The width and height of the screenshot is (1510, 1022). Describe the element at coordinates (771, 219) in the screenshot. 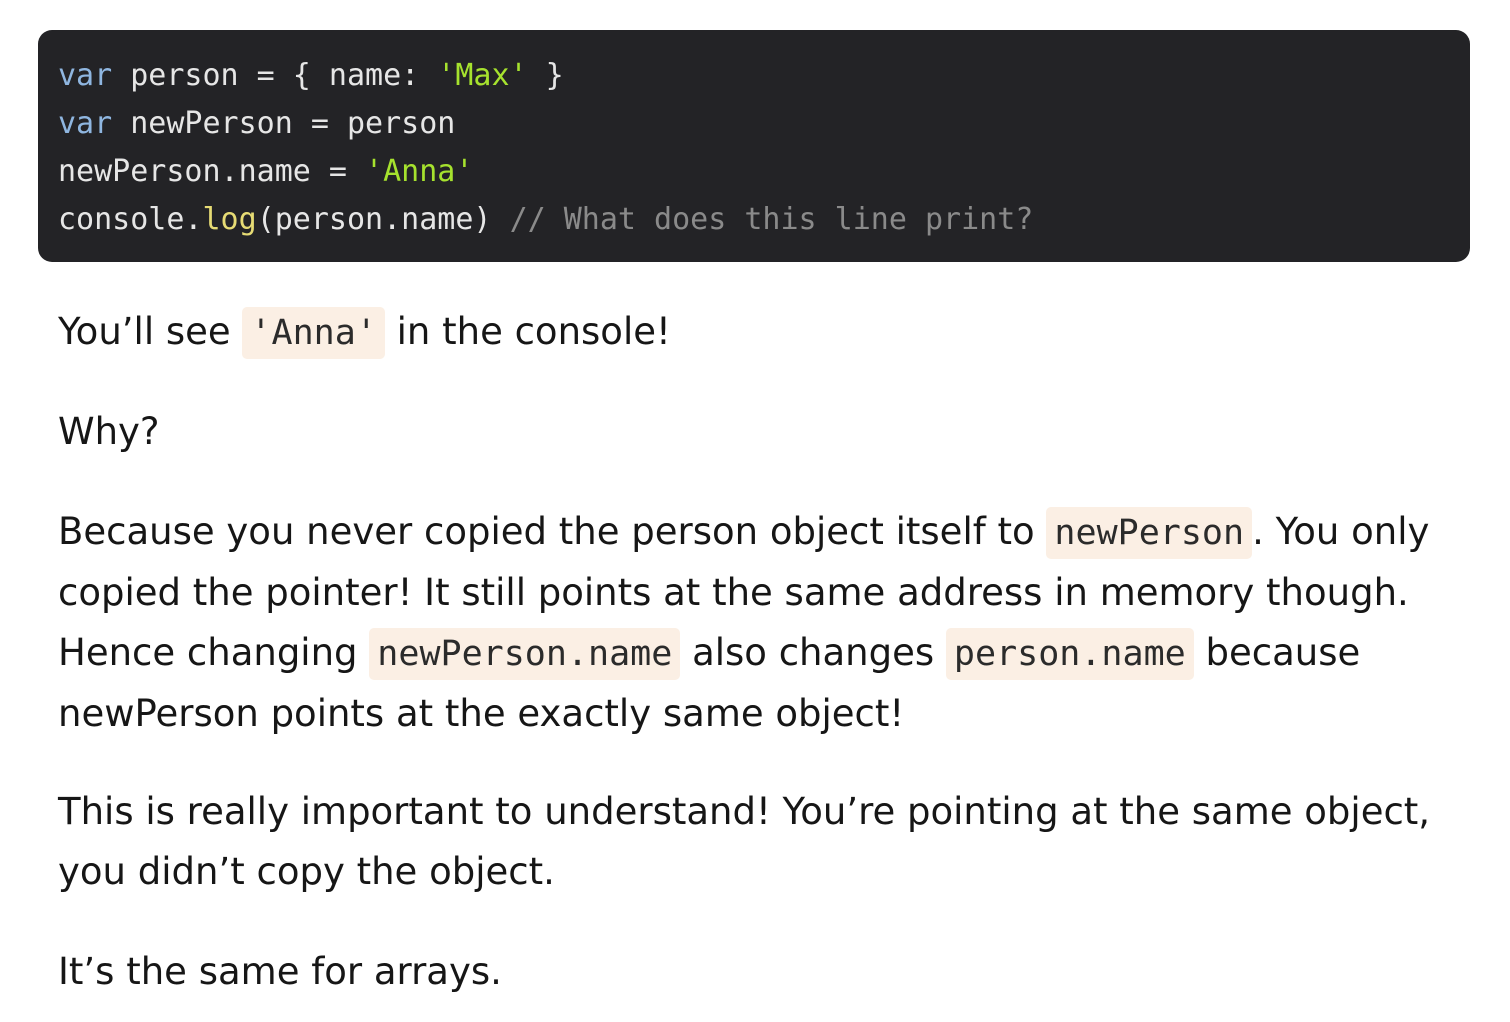

I see `code-comment: // What does this line print?` at that location.